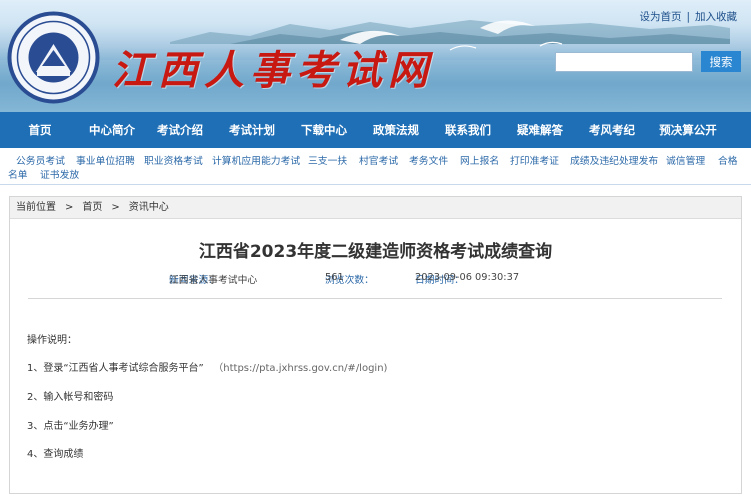  Describe the element at coordinates (327, 160) in the screenshot. I see `subnav-item-sanzhi-yifu: 三支一扶` at that location.